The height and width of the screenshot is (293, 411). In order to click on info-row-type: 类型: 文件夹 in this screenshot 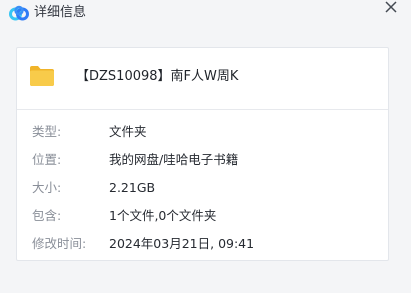, I will do `click(202, 132)`.